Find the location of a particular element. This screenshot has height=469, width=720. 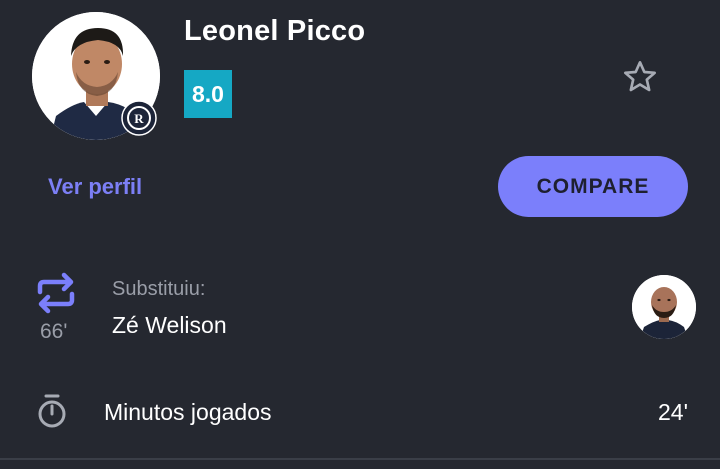

substitution-label: Substituiu: is located at coordinates (159, 289).